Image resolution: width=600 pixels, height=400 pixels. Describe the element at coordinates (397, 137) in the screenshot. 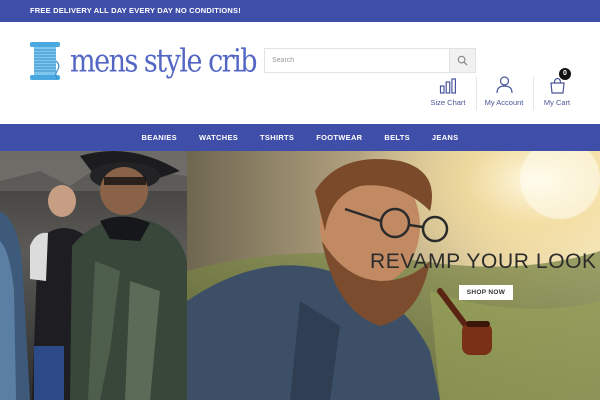

I see `nav-item-belts: BELTS` at that location.